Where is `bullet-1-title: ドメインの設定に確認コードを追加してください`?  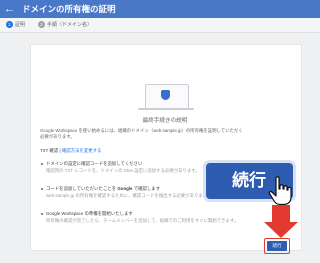
bullet-1-title: ドメインの設定に確認コードを追加してください is located at coordinates (94, 163).